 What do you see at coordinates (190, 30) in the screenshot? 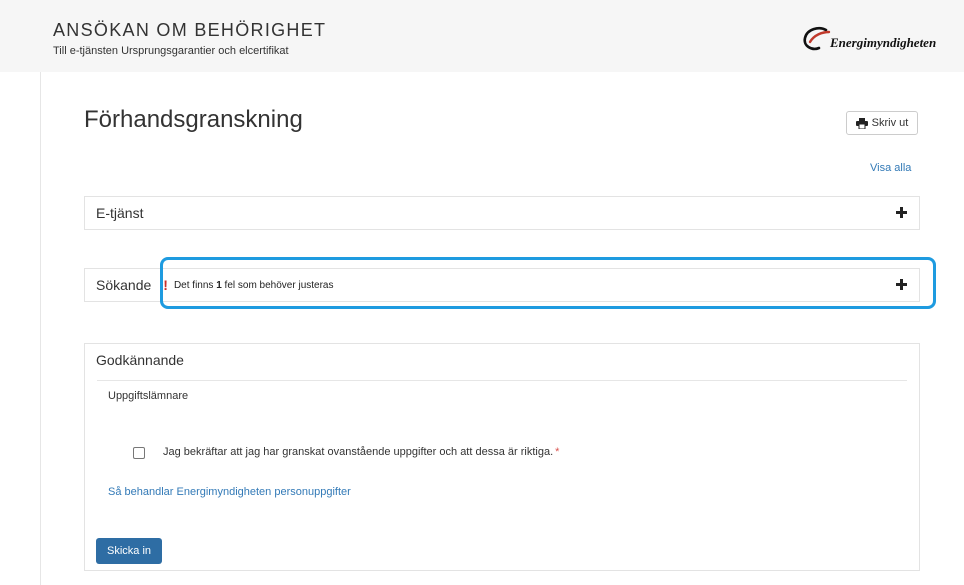
I see `app-title: ANSÖKAN OM BEHÖRIGHET` at bounding box center [190, 30].